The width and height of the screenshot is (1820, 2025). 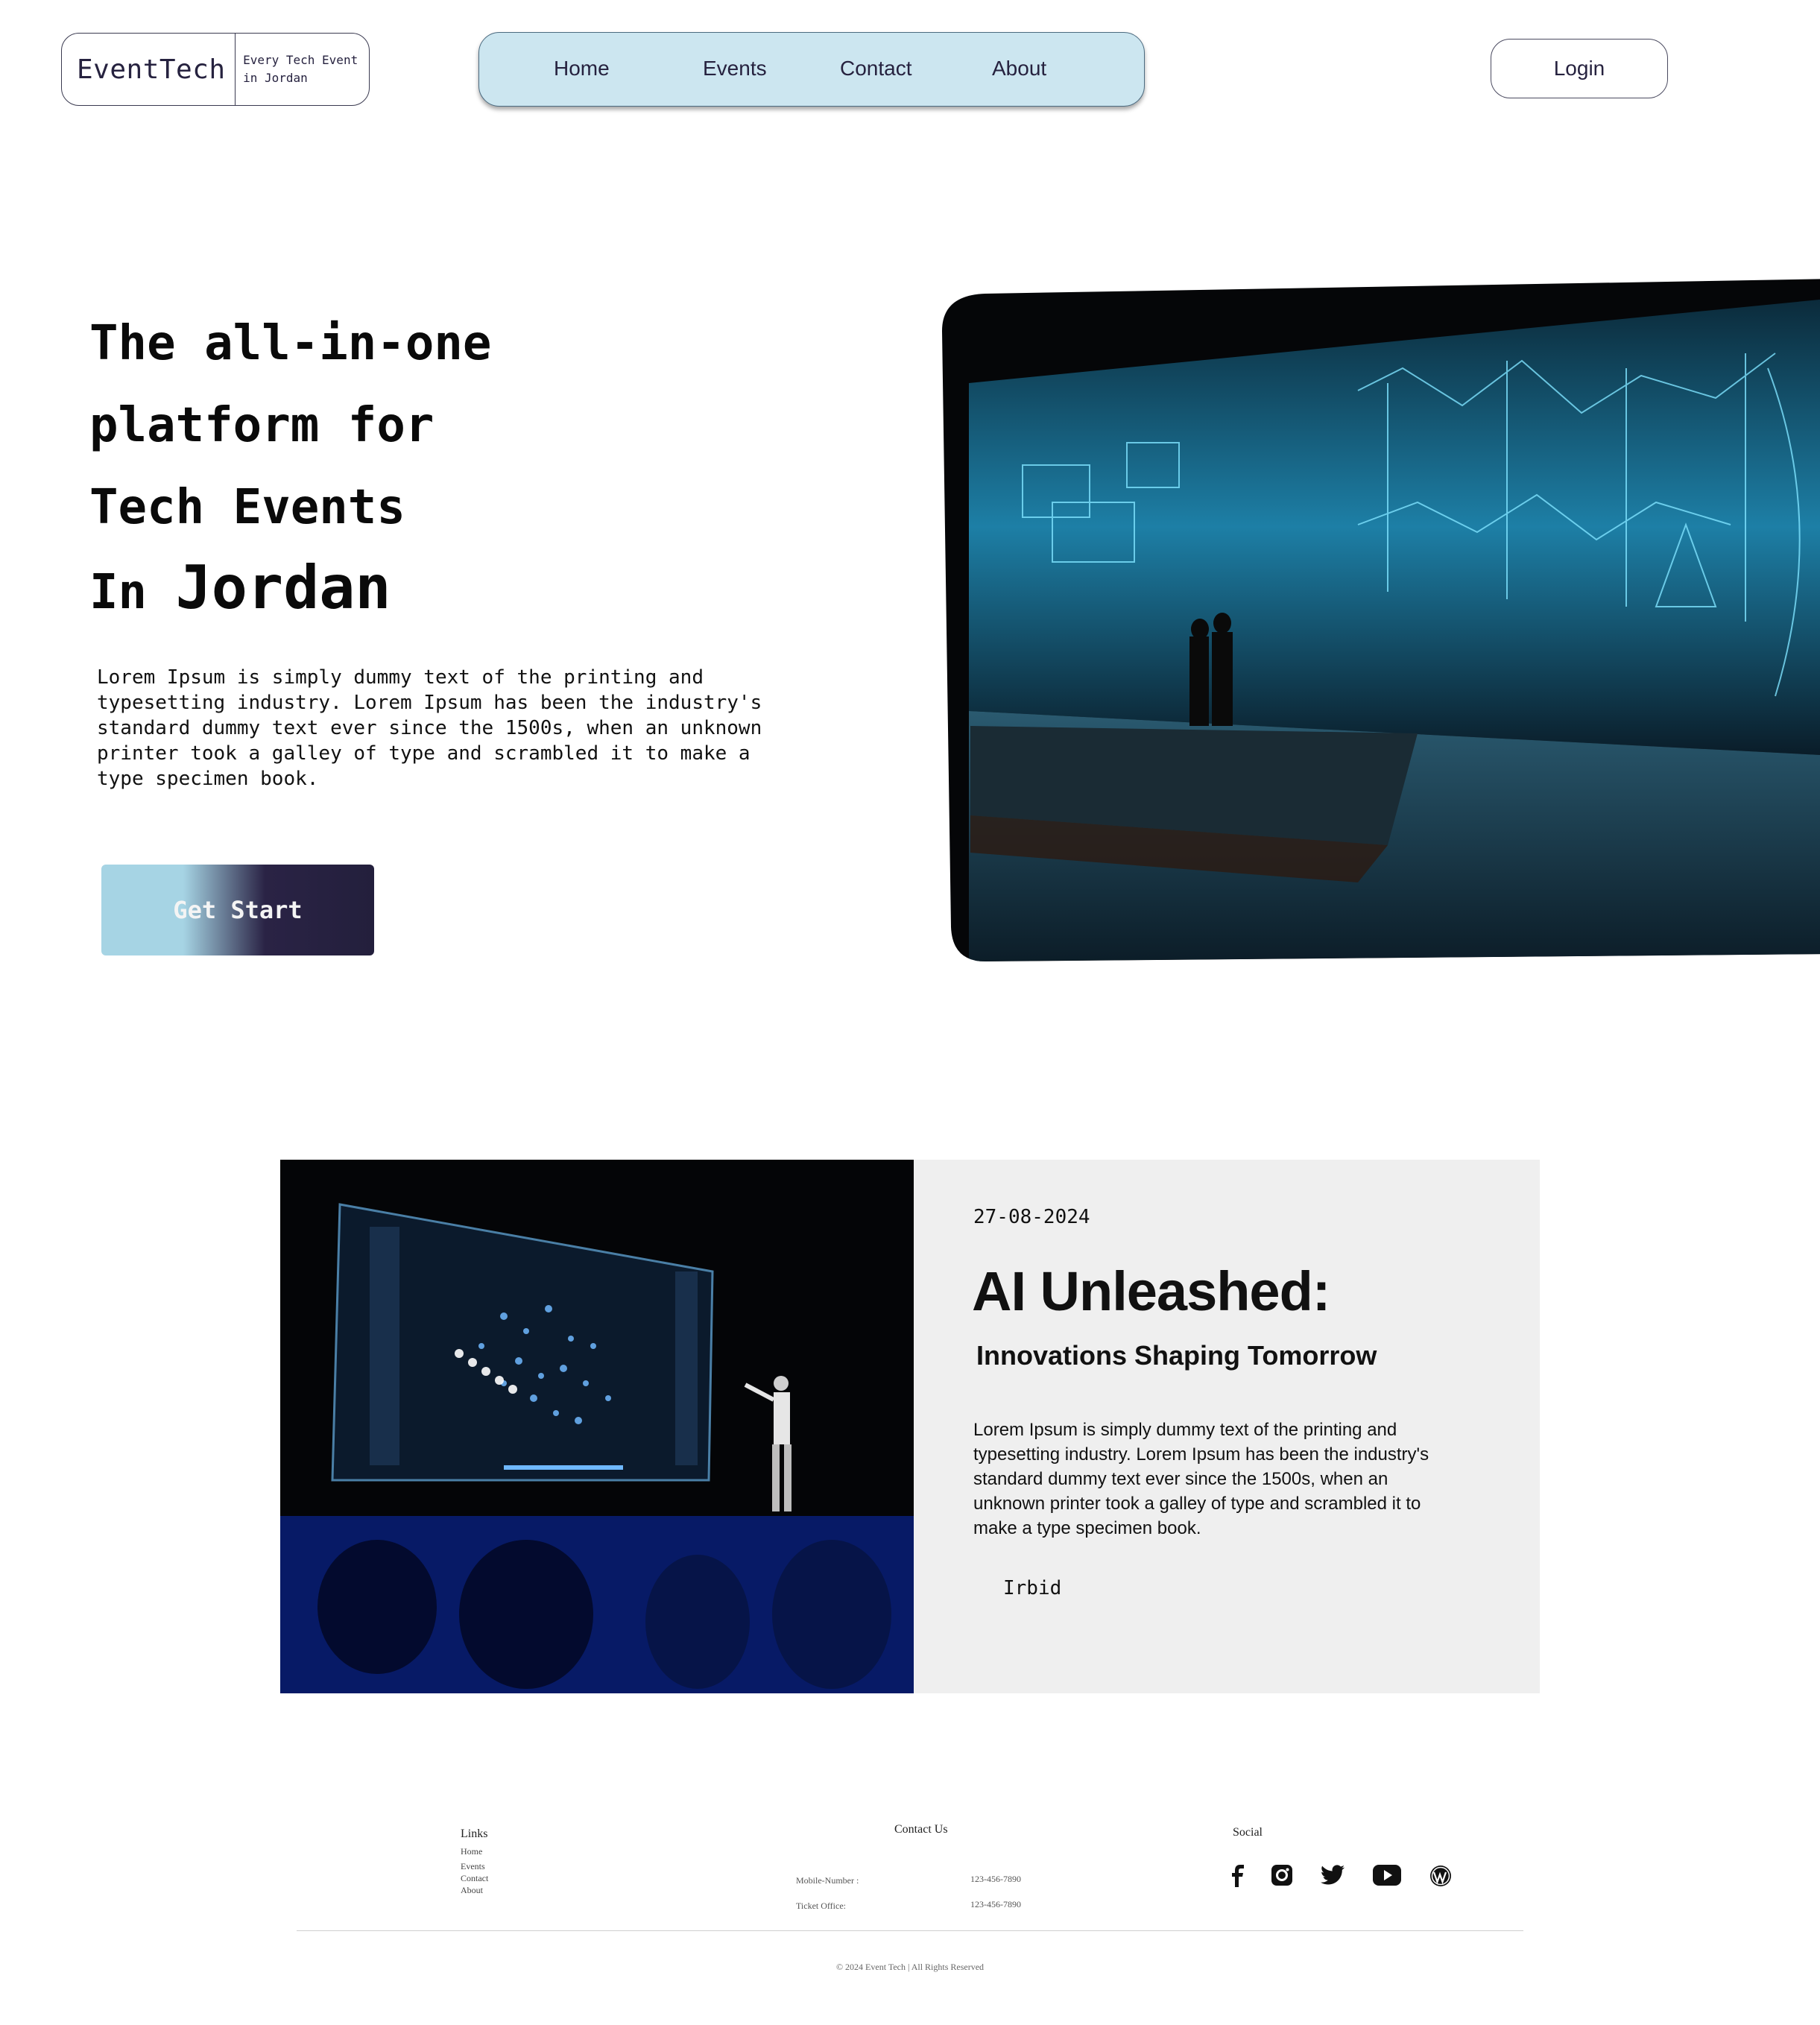 What do you see at coordinates (821, 1906) in the screenshot?
I see `footer-ticket-label: Ticket Office:` at bounding box center [821, 1906].